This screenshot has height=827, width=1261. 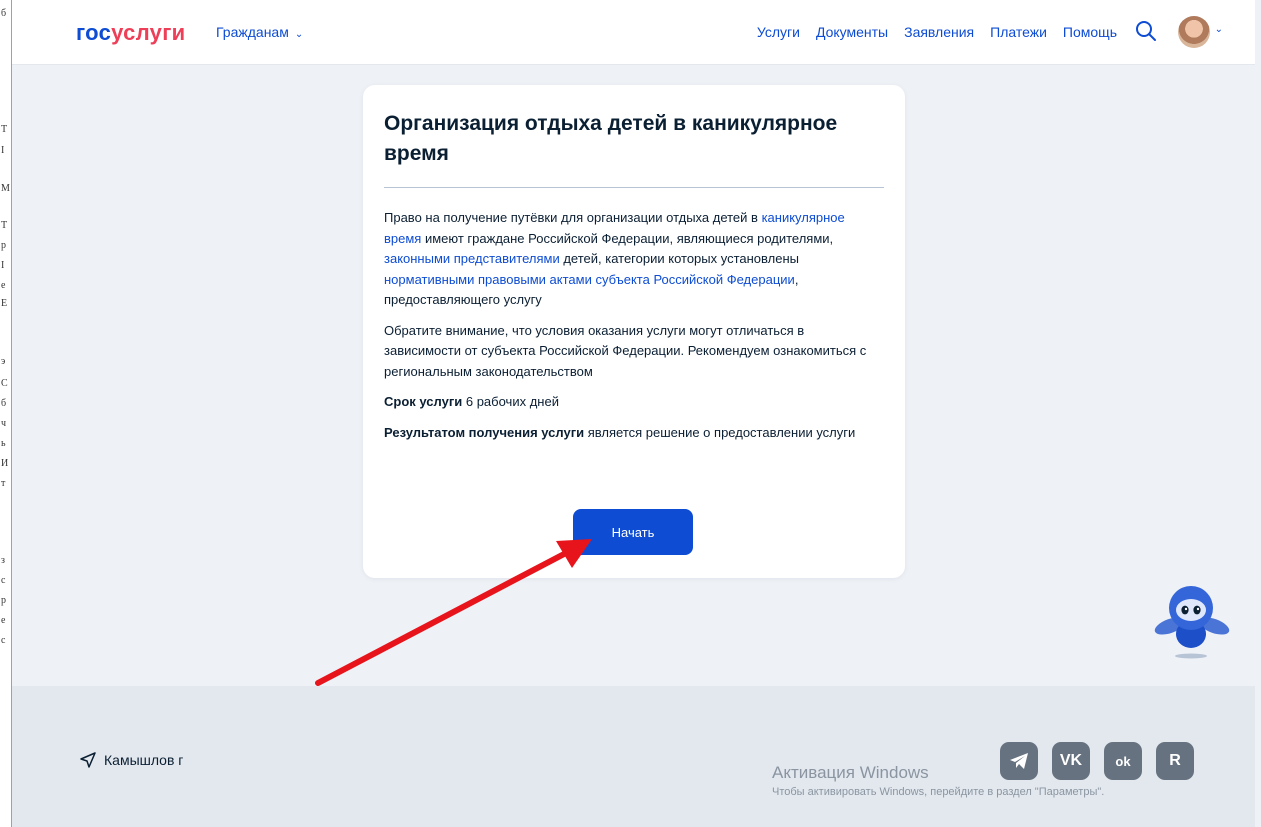 I want to click on nav-item-applications: Заявления, so click(x=939, y=32).